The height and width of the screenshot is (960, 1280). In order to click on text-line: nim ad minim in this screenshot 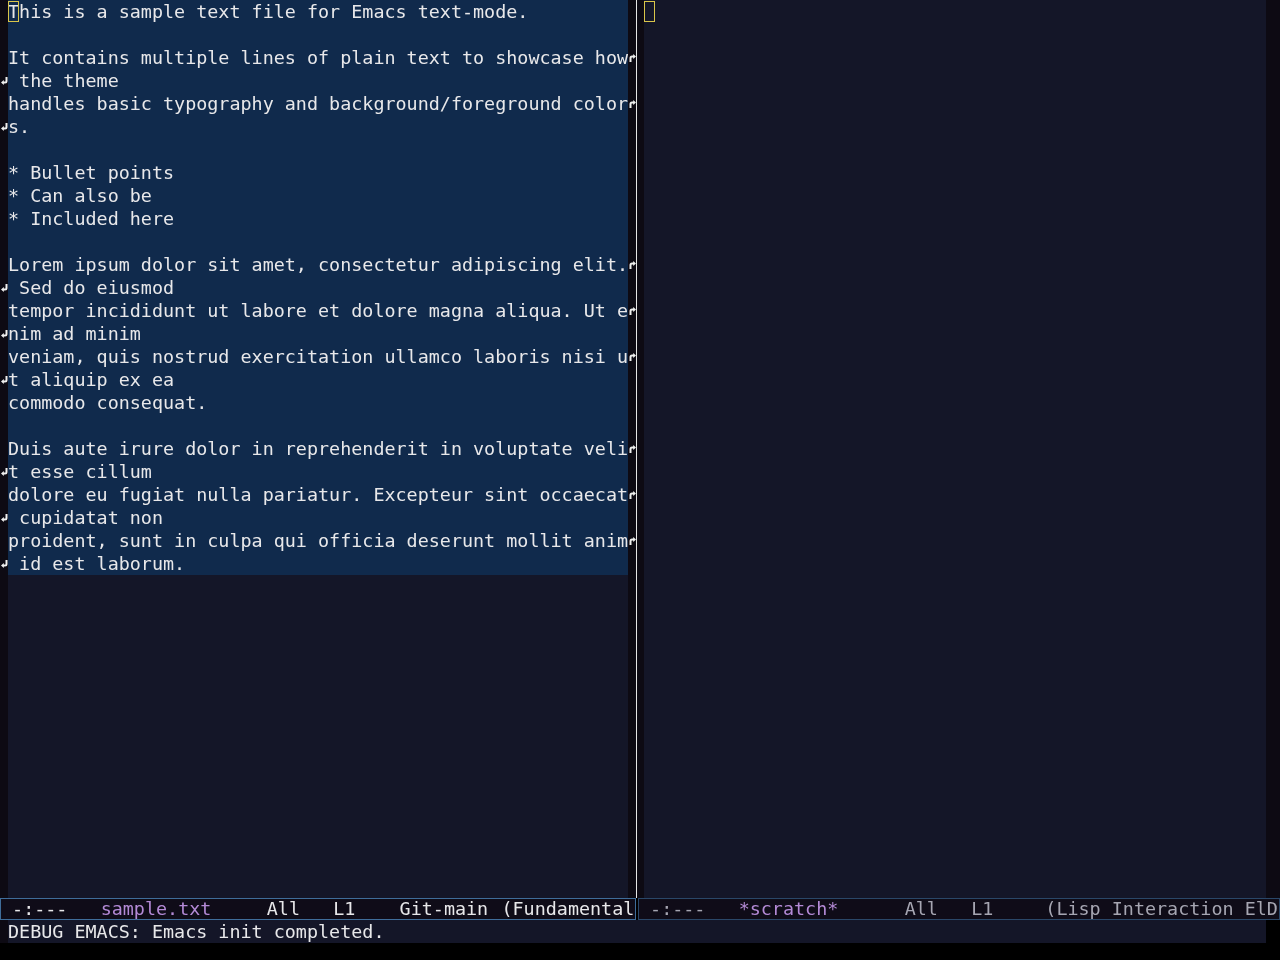, I will do `click(74, 333)`.